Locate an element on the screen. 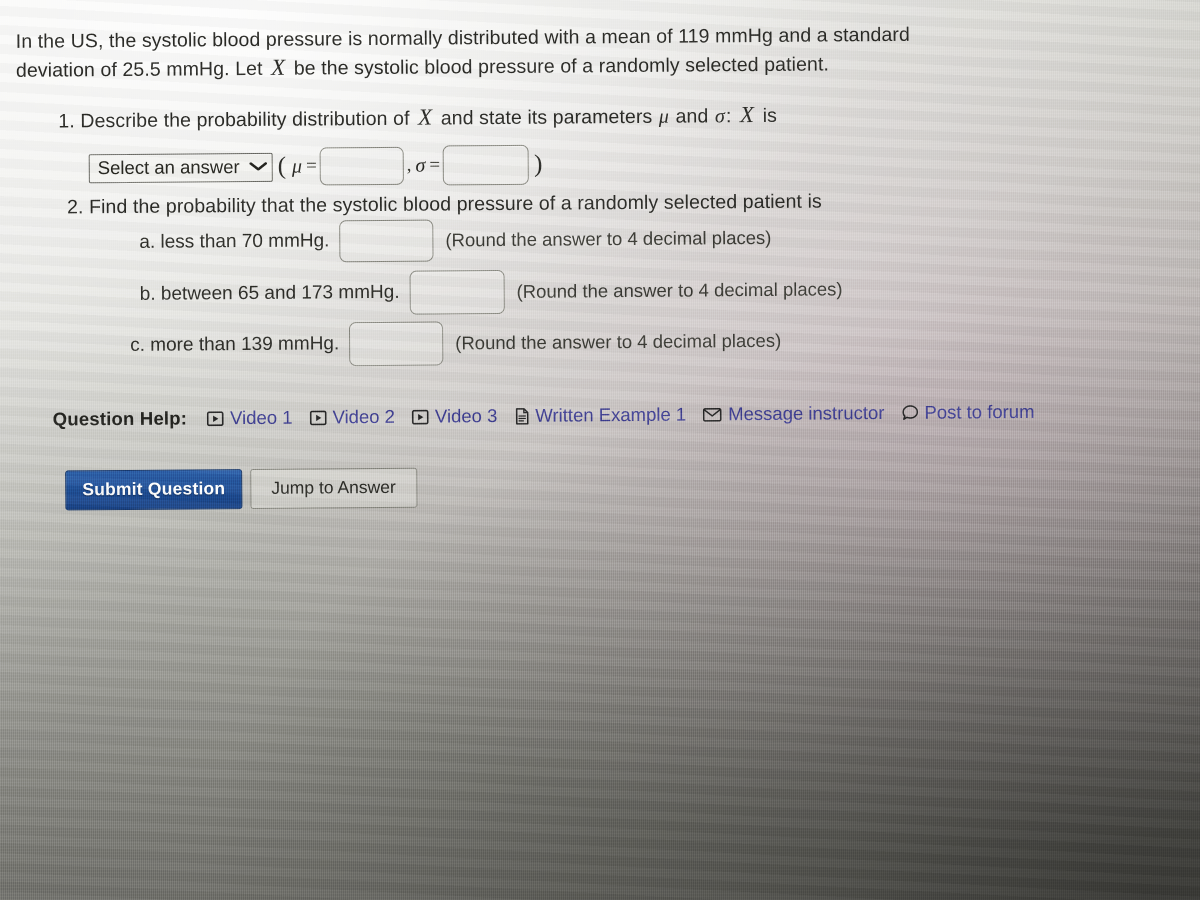 This screenshot has height=900, width=1200. question-help-link-video-2-label: Video 2 is located at coordinates (364, 416).